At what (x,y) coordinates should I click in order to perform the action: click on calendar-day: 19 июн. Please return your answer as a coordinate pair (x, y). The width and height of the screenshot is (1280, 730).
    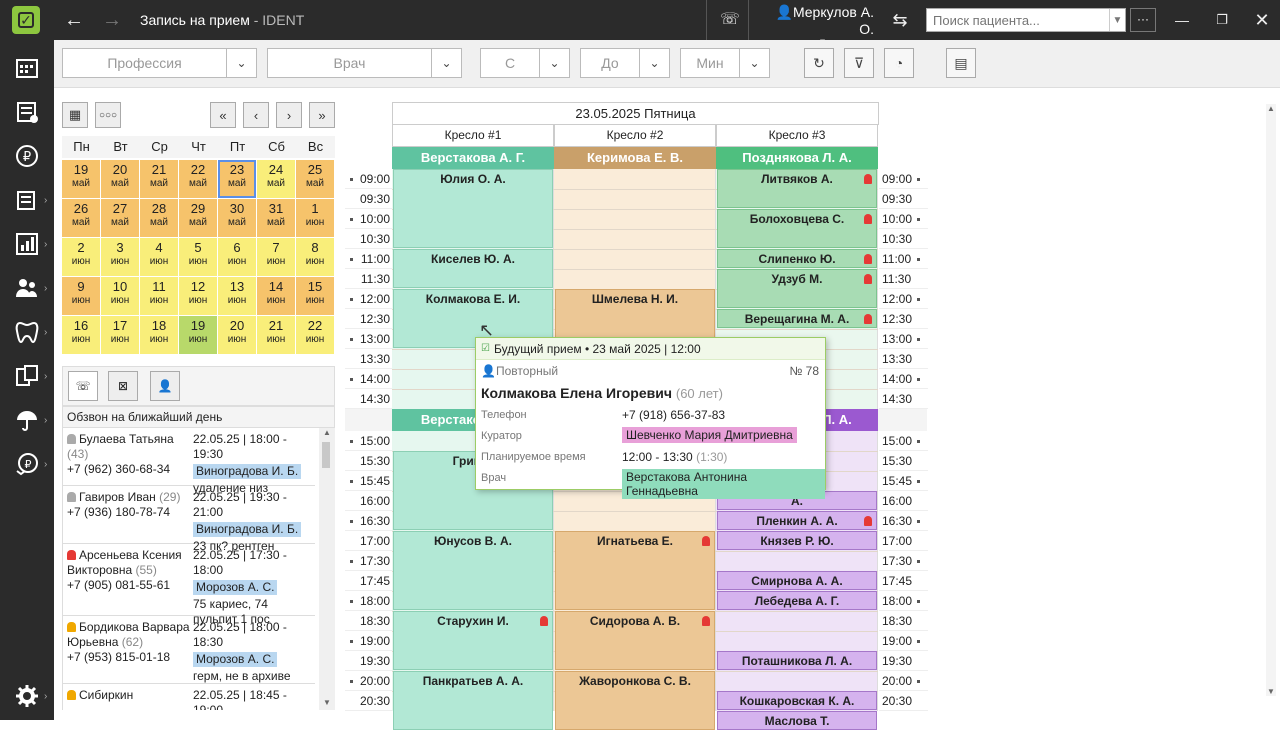
    Looking at the image, I should click on (198, 335).